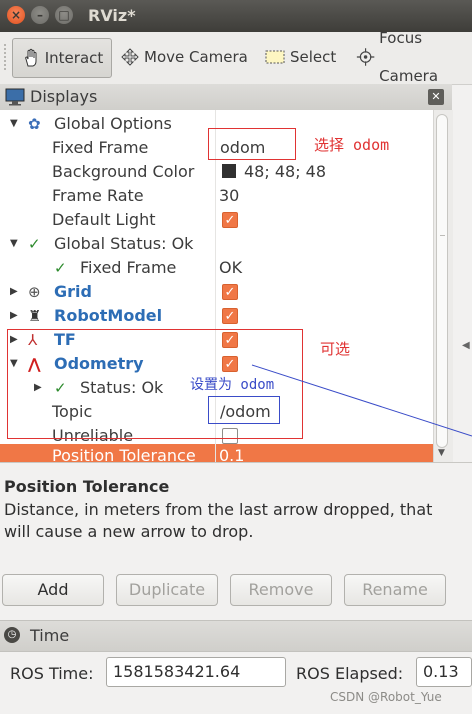 The image size is (472, 714). What do you see at coordinates (386, 697) in the screenshot?
I see `watermark: CSDN @Robot_Yue` at bounding box center [386, 697].